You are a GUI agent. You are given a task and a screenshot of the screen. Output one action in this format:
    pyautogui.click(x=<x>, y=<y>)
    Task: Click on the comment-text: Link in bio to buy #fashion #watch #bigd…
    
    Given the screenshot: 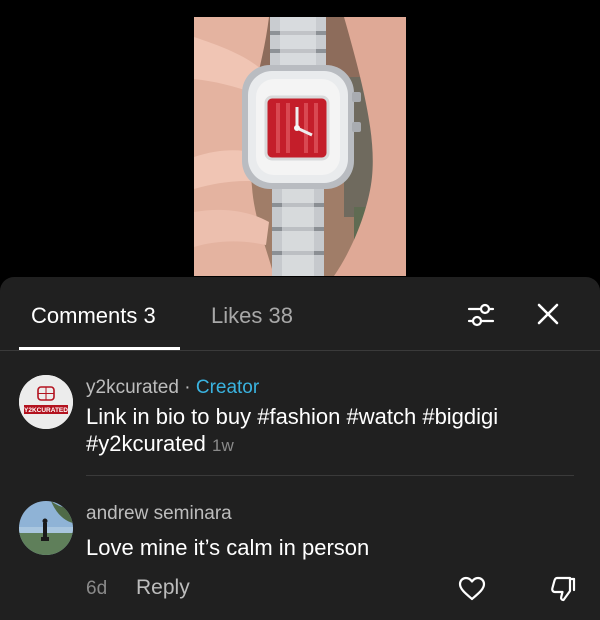 What is the action you would take?
    pyautogui.click(x=326, y=431)
    